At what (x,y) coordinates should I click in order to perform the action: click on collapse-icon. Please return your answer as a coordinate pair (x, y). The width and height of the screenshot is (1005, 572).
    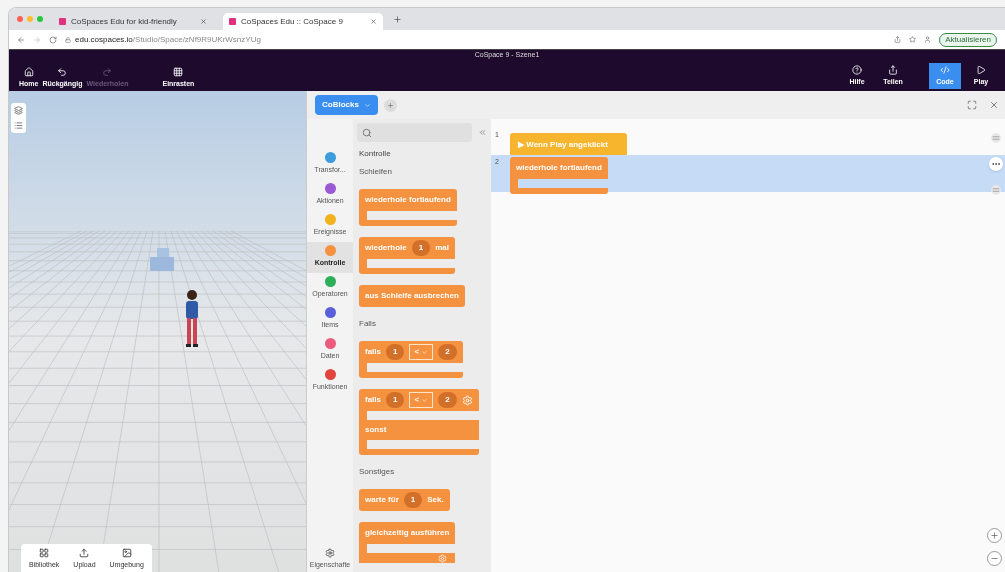
    Looking at the image, I should click on (482, 132).